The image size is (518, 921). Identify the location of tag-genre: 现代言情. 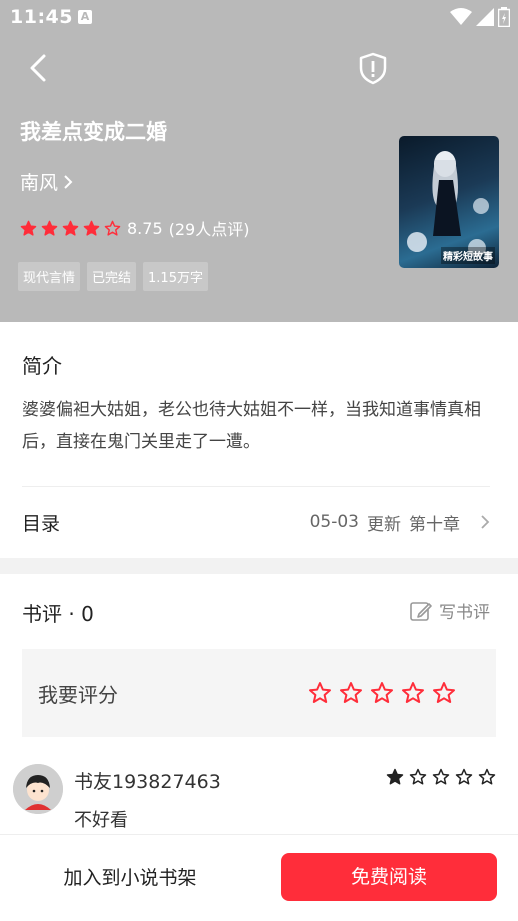
(49, 276).